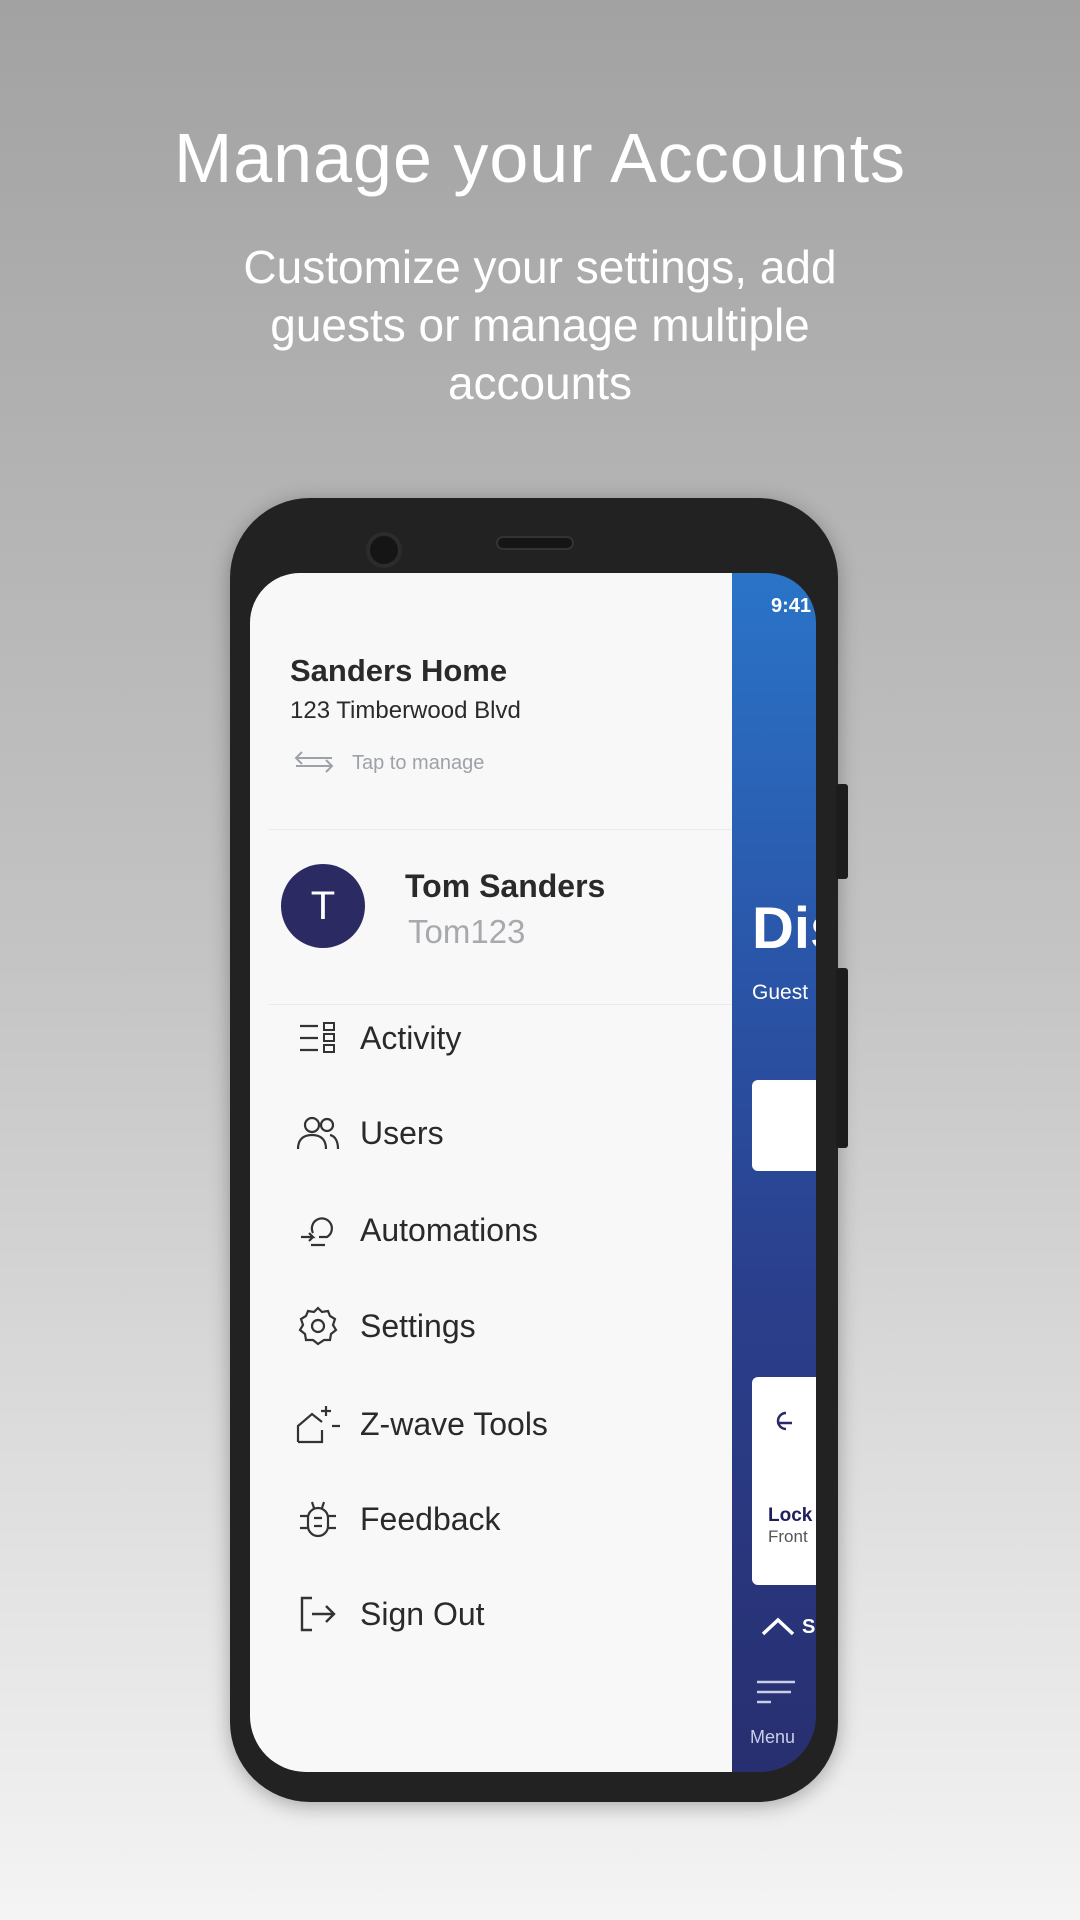  I want to click on menu-item-label: Activity, so click(411, 1037).